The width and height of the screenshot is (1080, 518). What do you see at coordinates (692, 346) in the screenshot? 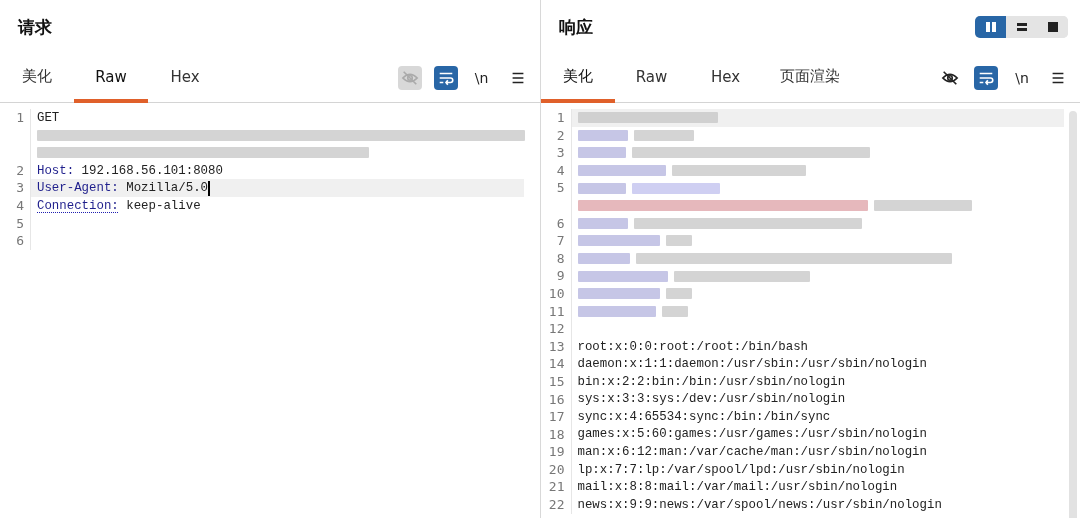
I see `code-text: root:x:0:0:root:/root:/bin/bash` at bounding box center [692, 346].